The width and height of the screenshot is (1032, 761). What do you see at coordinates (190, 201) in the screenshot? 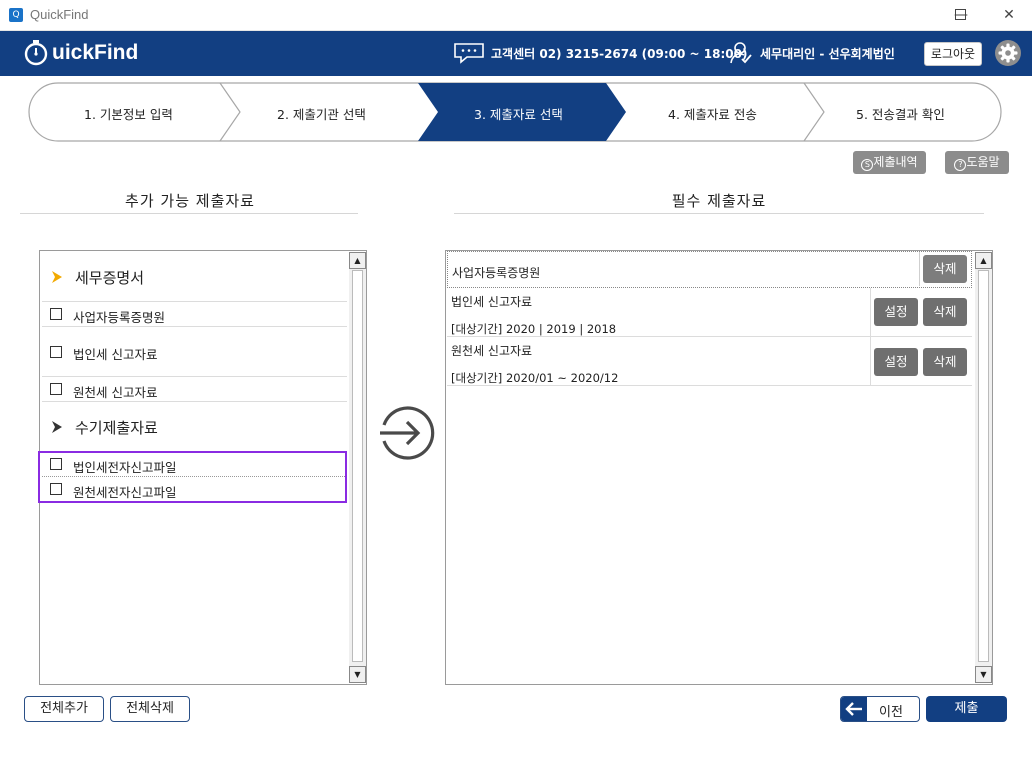
I see `available-materials-title: 추가 가능 제출자료` at bounding box center [190, 201].